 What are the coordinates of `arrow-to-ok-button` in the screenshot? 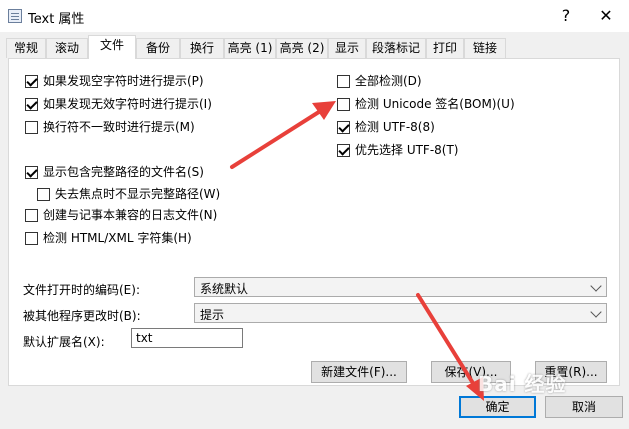 It's located at (450, 347).